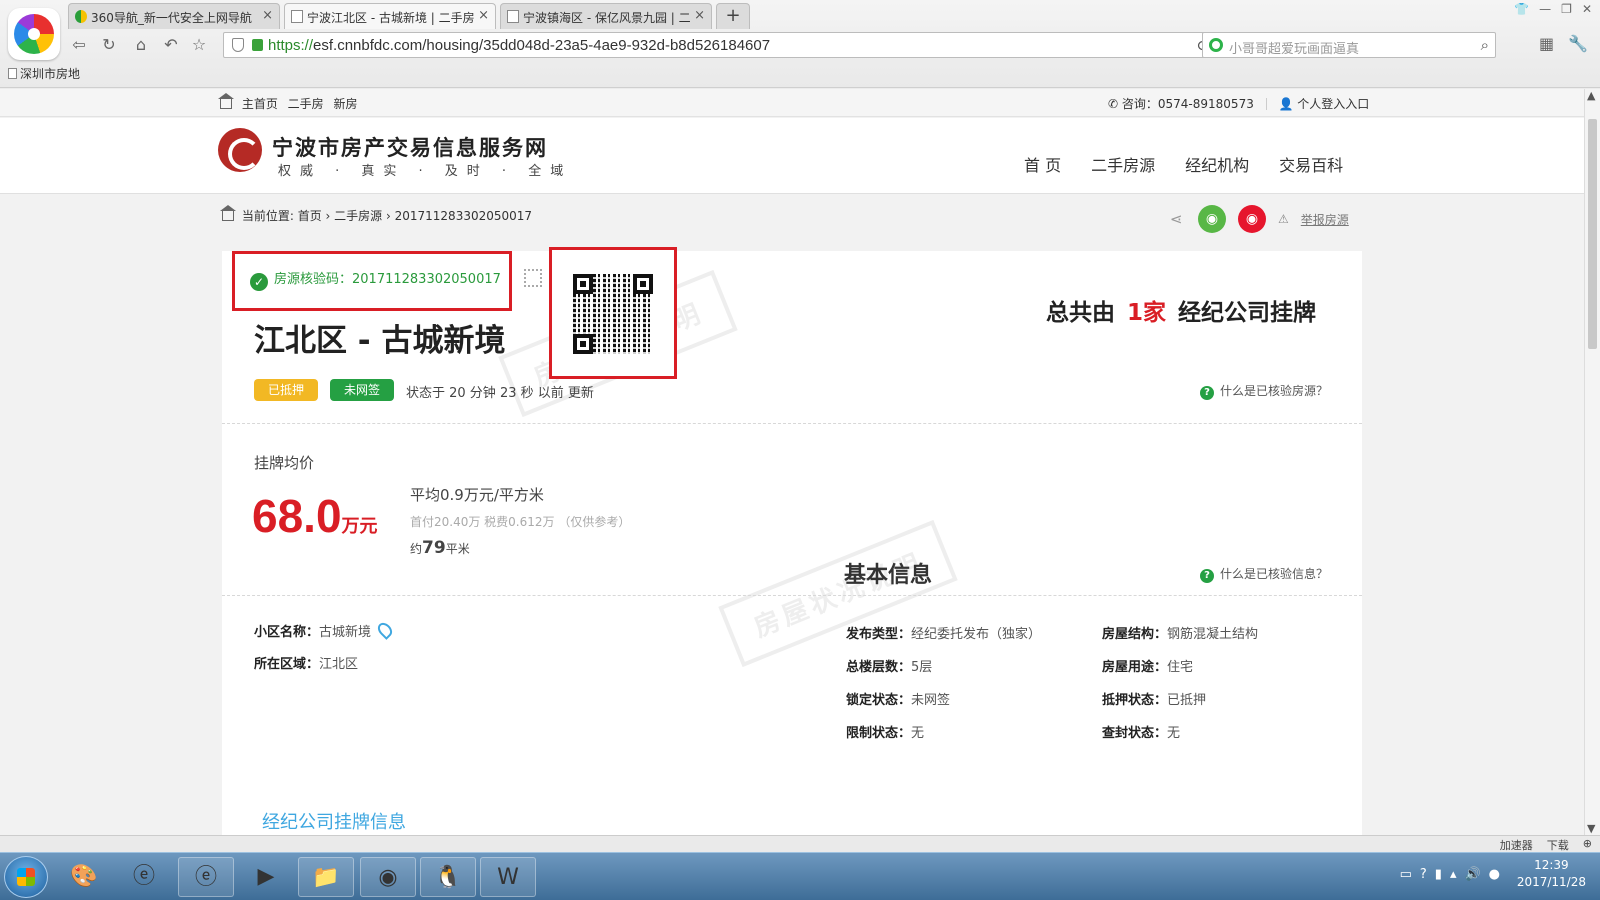 This screenshot has height=900, width=1600. I want to click on agency-count: 1家, so click(1147, 313).